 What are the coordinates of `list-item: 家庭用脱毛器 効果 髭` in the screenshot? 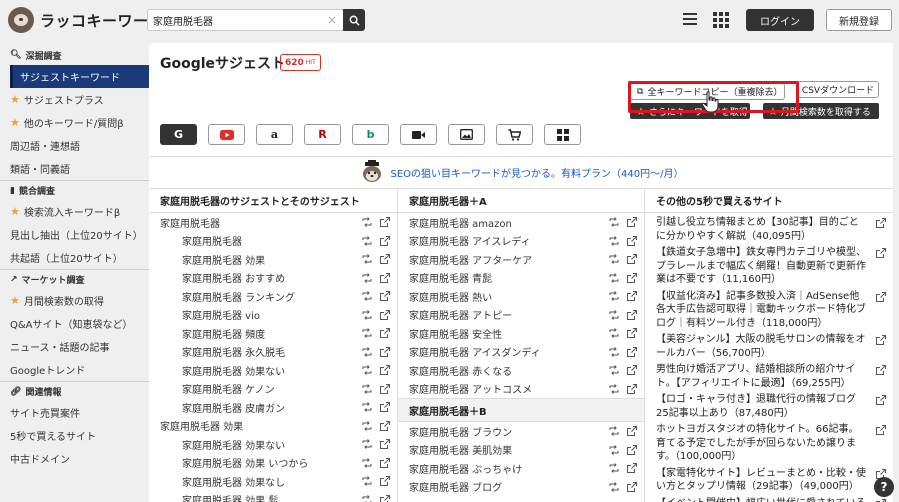 It's located at (273, 496).